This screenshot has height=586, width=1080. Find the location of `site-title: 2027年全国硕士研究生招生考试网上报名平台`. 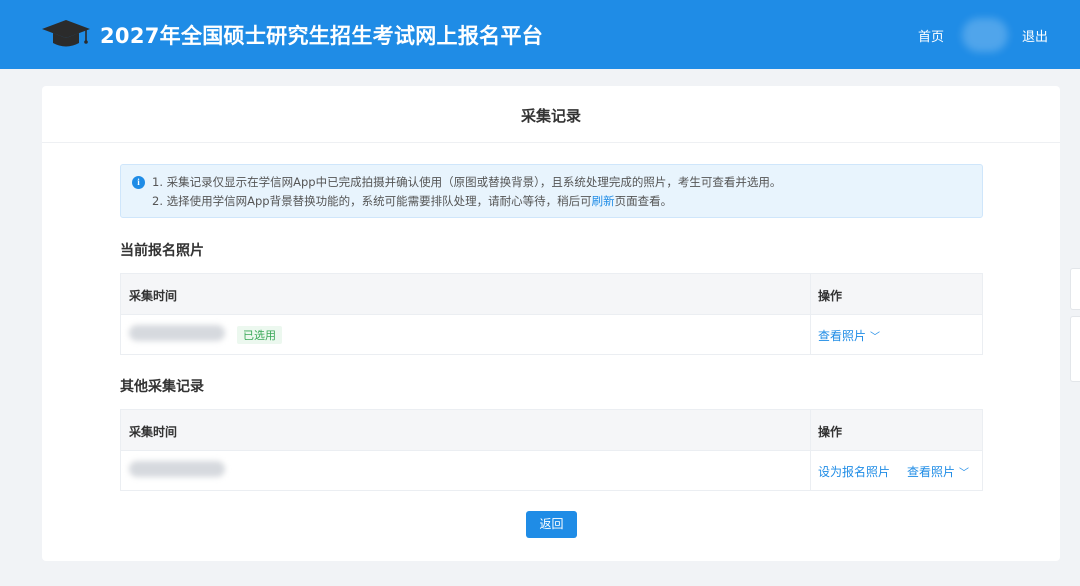

site-title: 2027年全国硕士研究生招生考试网上报名平台 is located at coordinates (322, 36).